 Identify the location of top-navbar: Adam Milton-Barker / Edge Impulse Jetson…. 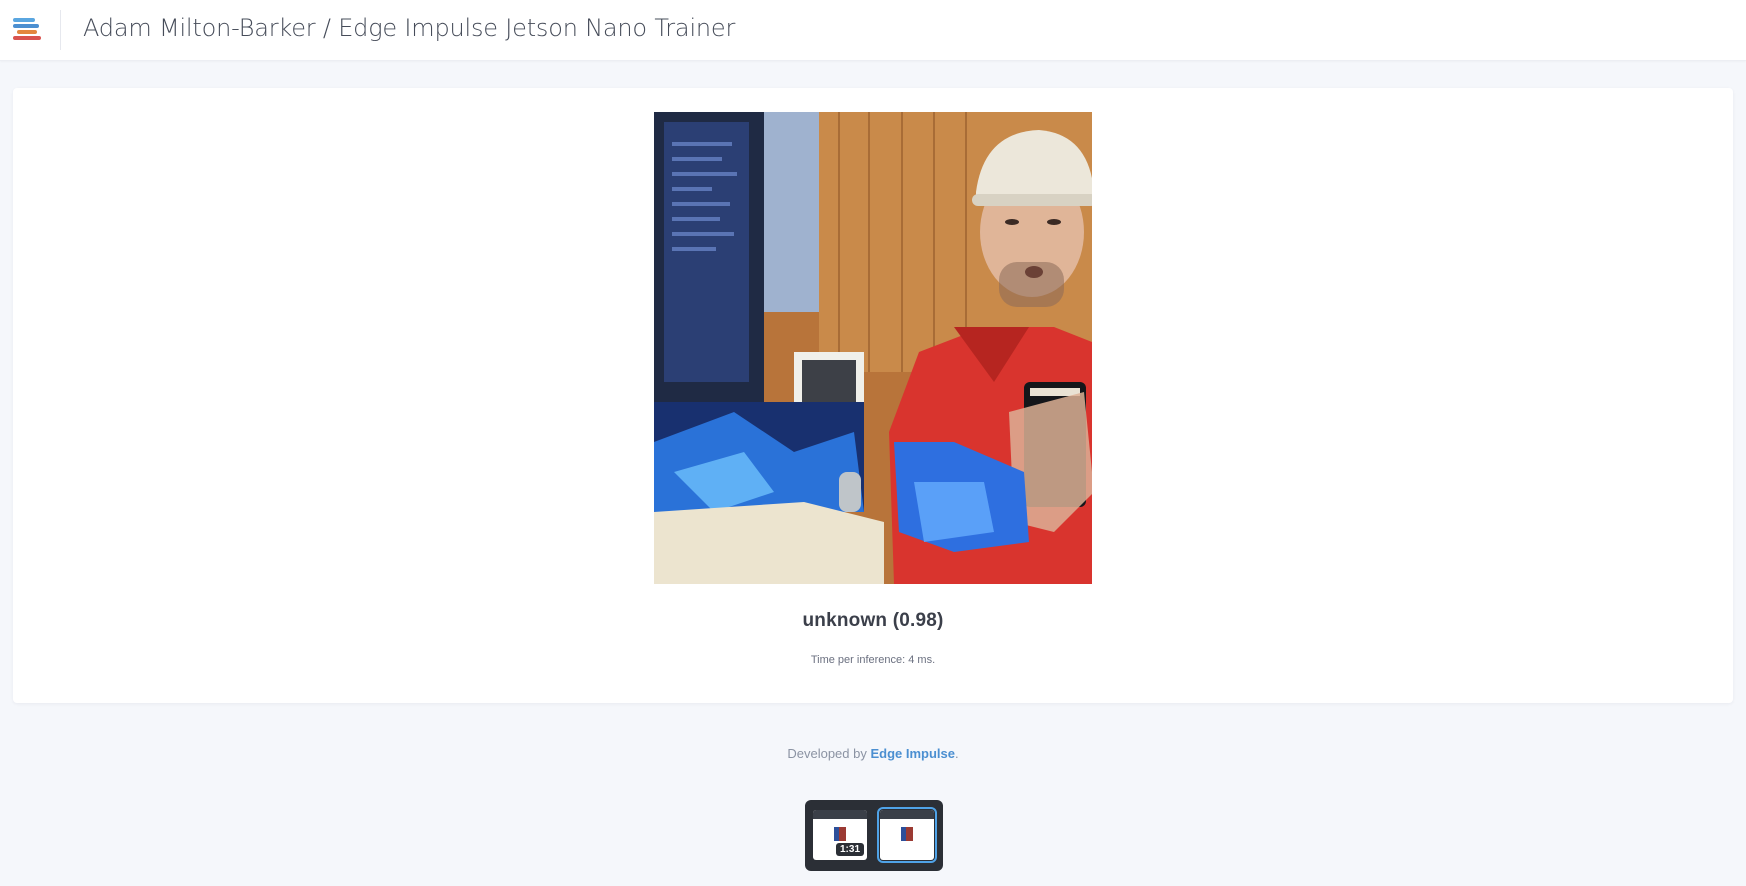
(873, 30).